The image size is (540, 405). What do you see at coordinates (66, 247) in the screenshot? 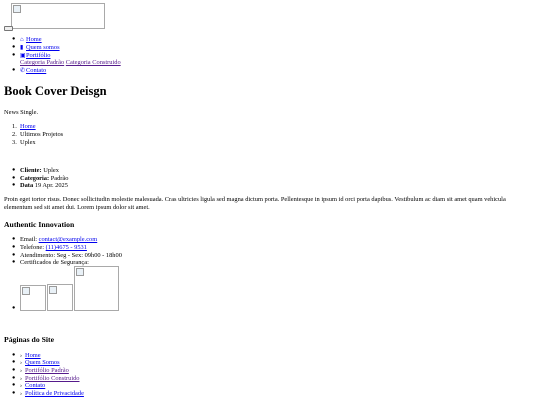
I see `phone-link: (11)4675 - 9531` at bounding box center [66, 247].